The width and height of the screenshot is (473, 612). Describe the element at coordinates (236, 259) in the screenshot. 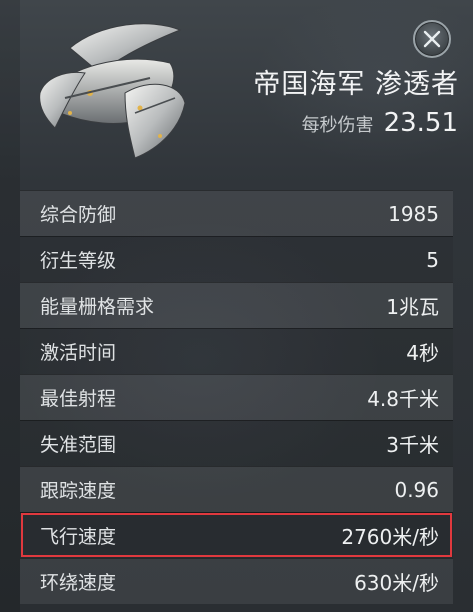

I see `stat-row-meta-level: 衍生等级 5` at that location.